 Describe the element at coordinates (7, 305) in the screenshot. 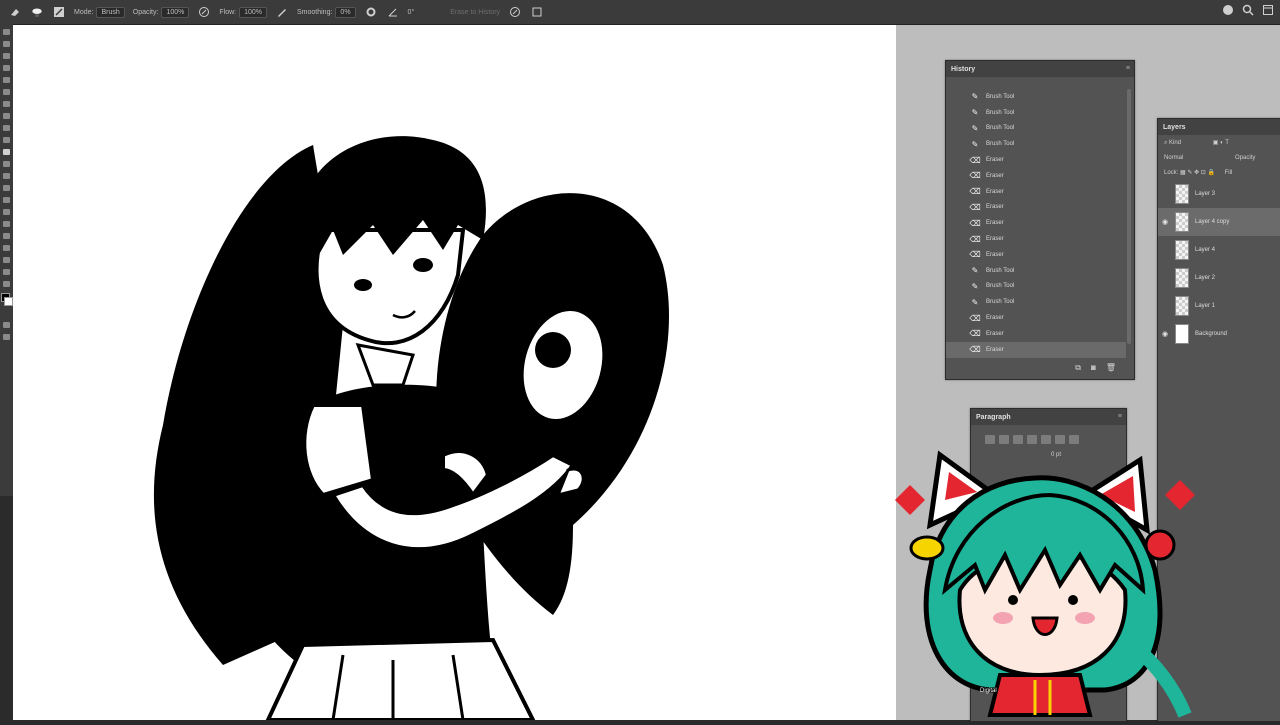

I see `color-swatches` at that location.